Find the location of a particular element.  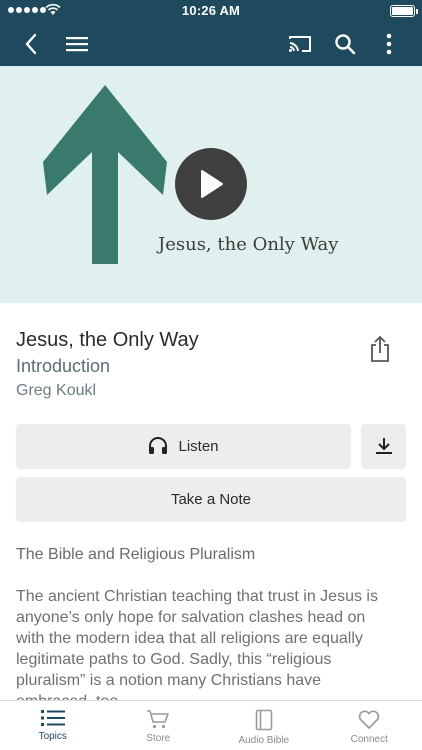

play-icon is located at coordinates (212, 184).